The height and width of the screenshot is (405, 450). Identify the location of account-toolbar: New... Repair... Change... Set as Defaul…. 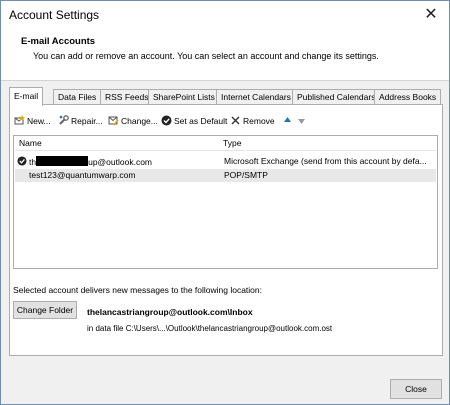
(224, 122).